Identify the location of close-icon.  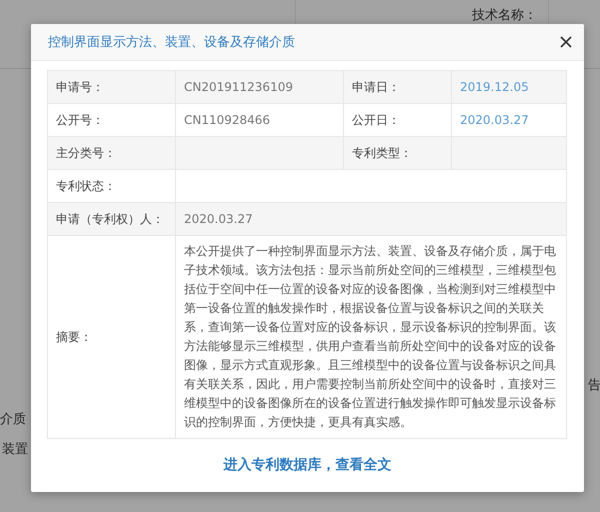
(566, 42).